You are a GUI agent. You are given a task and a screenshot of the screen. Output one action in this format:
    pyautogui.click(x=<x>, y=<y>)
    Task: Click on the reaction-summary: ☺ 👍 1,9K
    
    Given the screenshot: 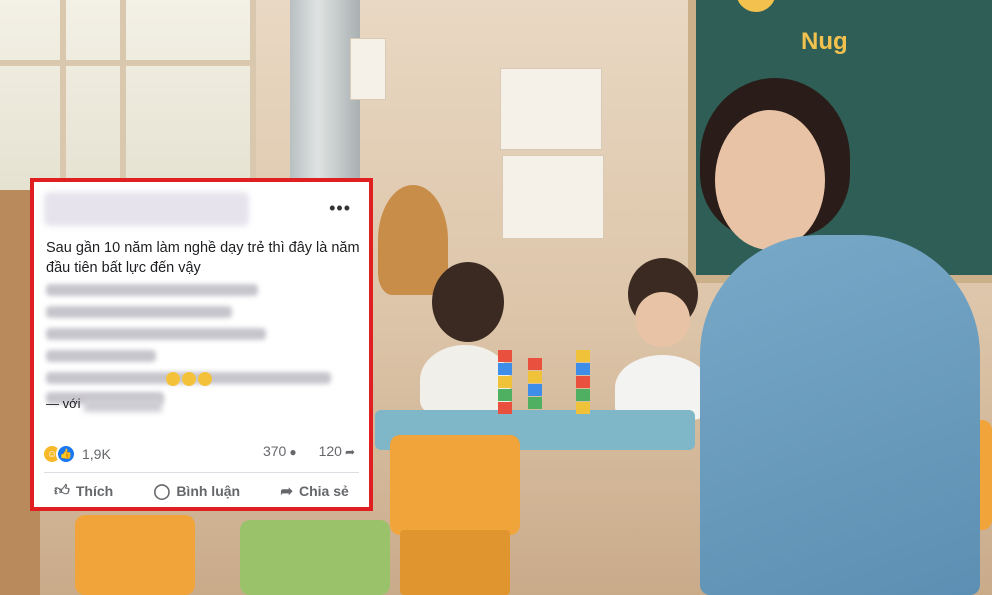 What is the action you would take?
    pyautogui.click(x=77, y=454)
    